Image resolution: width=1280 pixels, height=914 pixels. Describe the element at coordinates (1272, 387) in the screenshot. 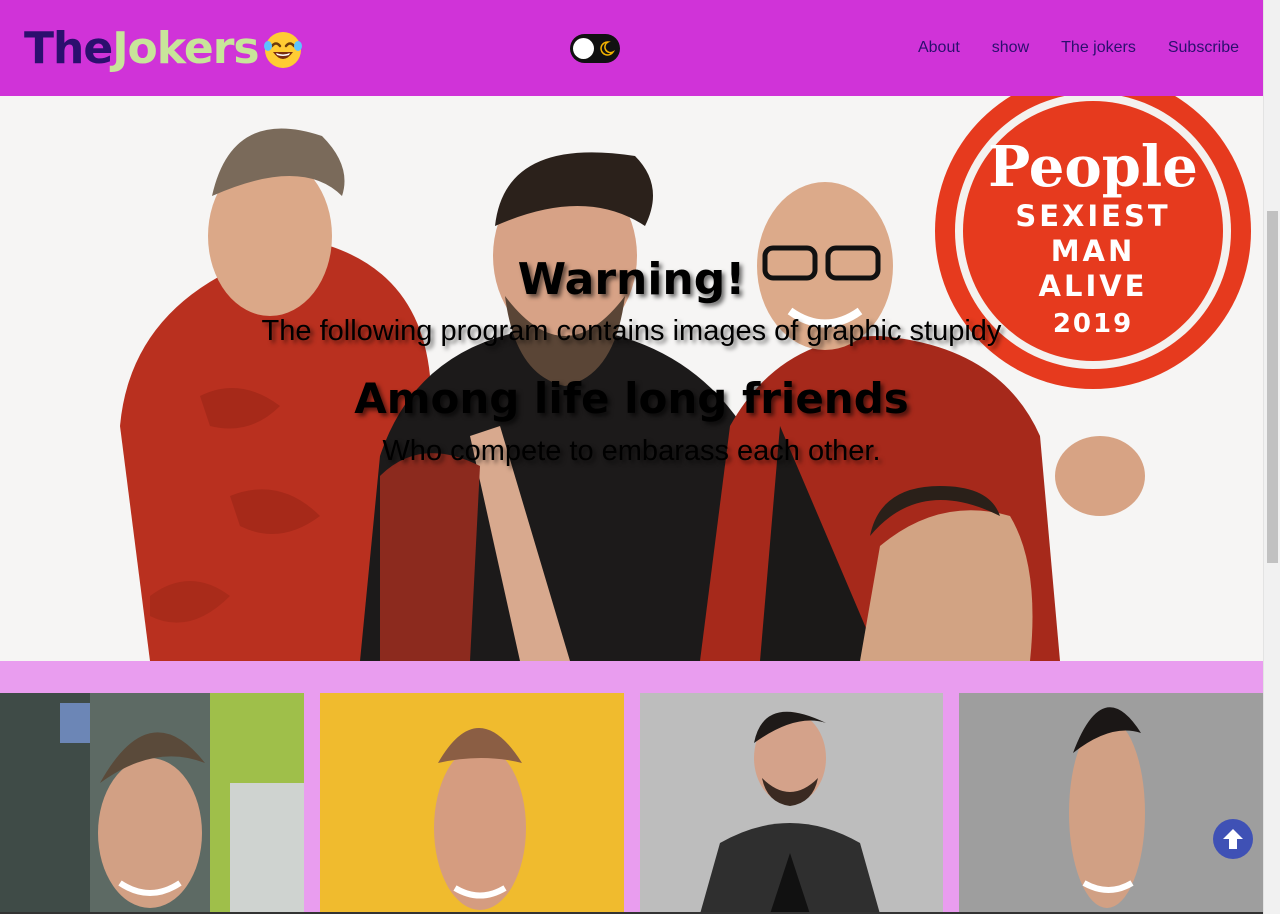

I see `scrollbar-thumb` at that location.